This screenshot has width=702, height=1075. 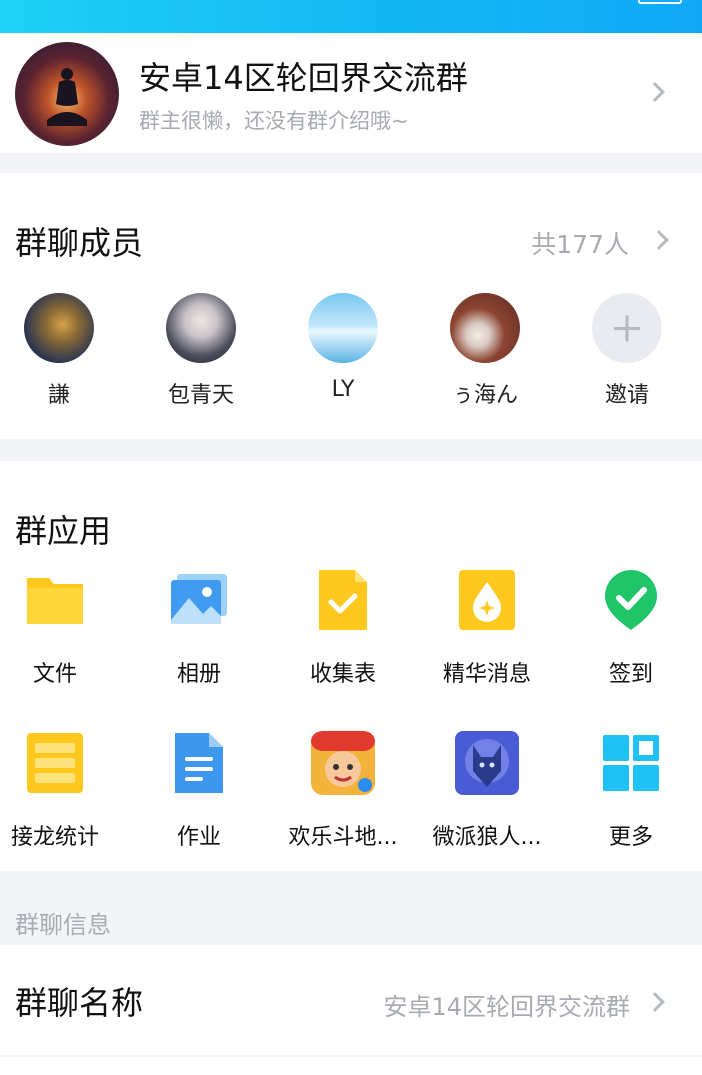 I want to click on next-row, so click(x=351, y=1066).